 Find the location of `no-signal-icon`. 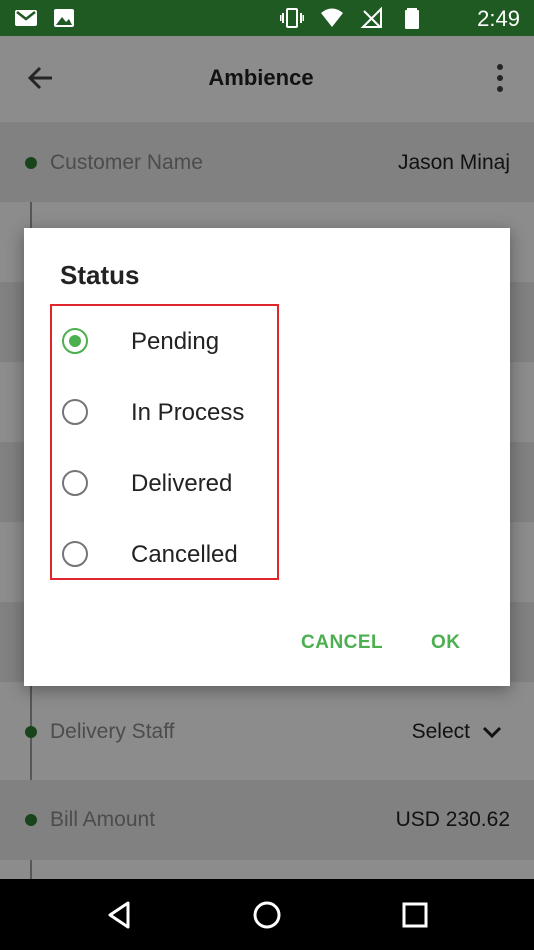

no-signal-icon is located at coordinates (371, 17).